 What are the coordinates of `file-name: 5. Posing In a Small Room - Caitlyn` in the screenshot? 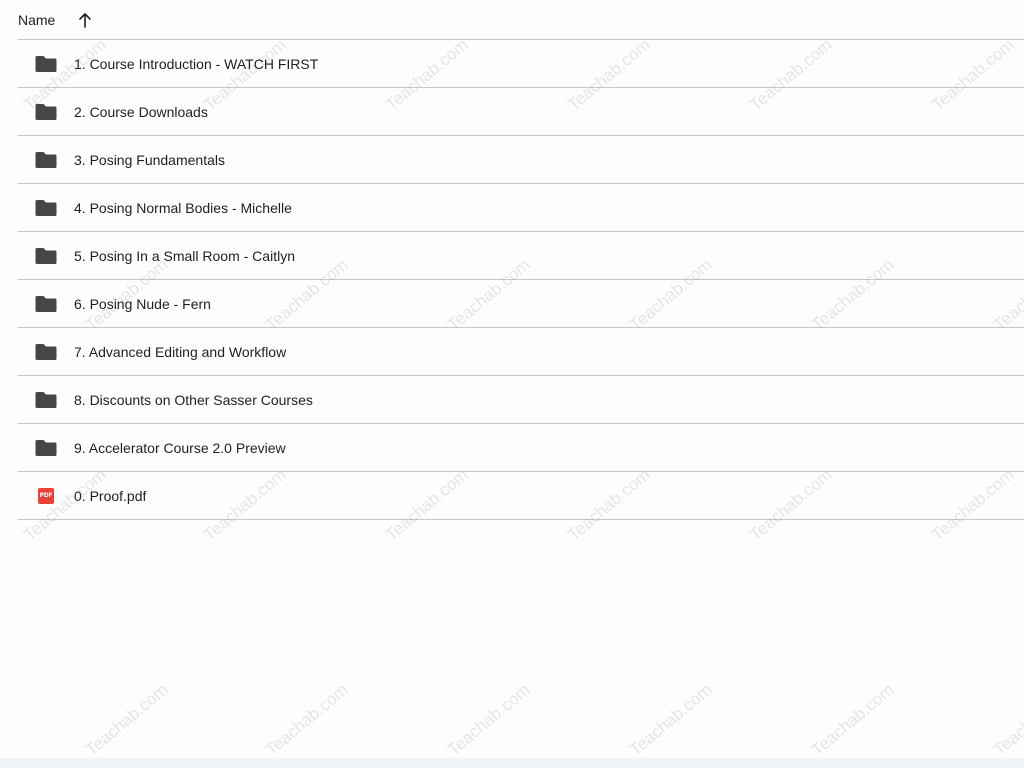 It's located at (184, 255).